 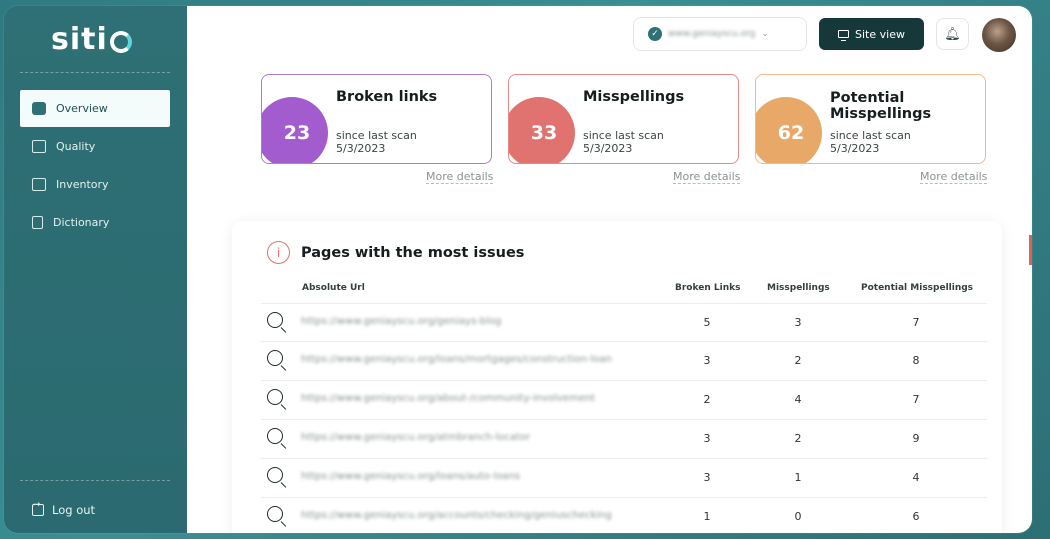 I want to click on feedback-tab, so click(x=1030, y=250).